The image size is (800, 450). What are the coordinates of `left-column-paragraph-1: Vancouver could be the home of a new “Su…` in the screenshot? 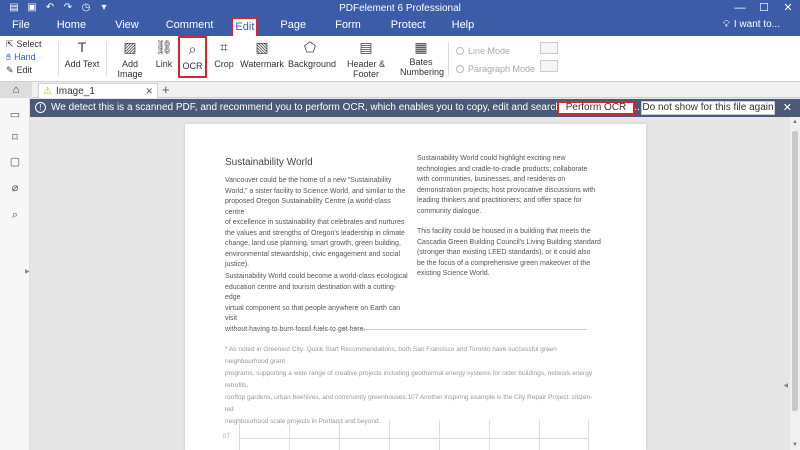 It's located at (315, 222).